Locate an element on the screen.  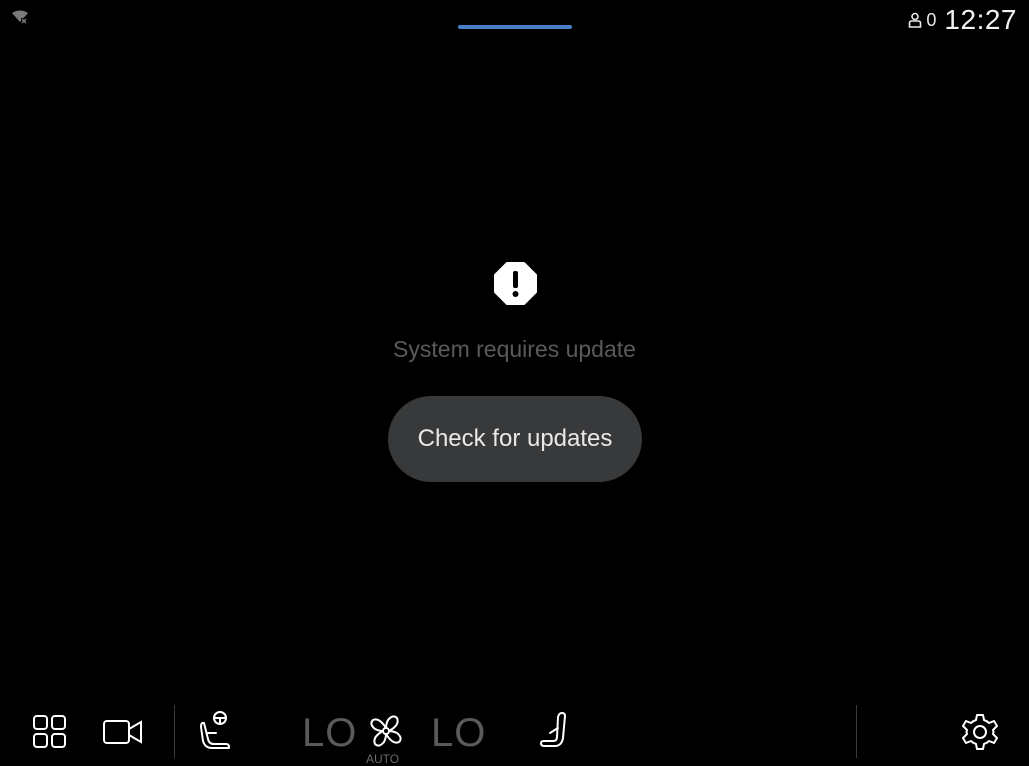
clock: 12:27 is located at coordinates (980, 19).